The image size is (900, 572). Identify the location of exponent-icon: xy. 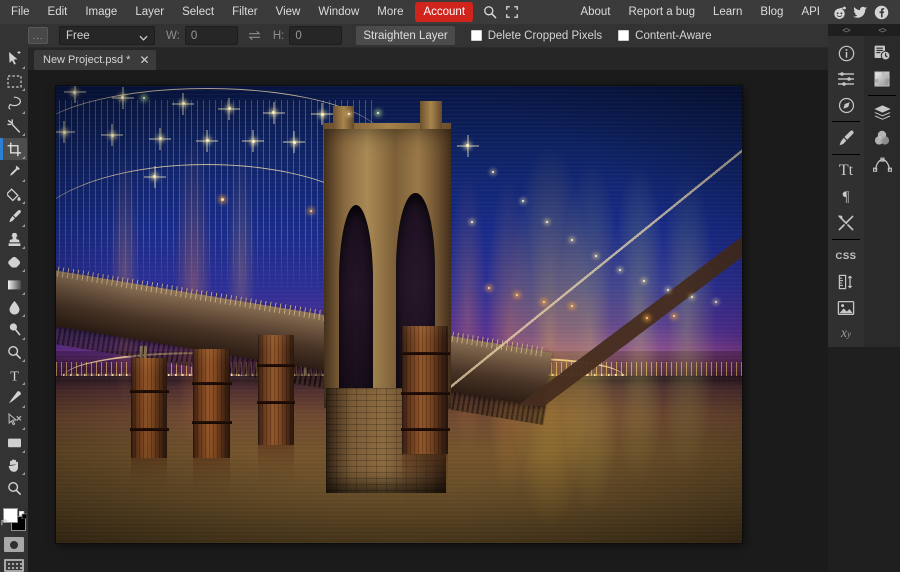
(846, 334).